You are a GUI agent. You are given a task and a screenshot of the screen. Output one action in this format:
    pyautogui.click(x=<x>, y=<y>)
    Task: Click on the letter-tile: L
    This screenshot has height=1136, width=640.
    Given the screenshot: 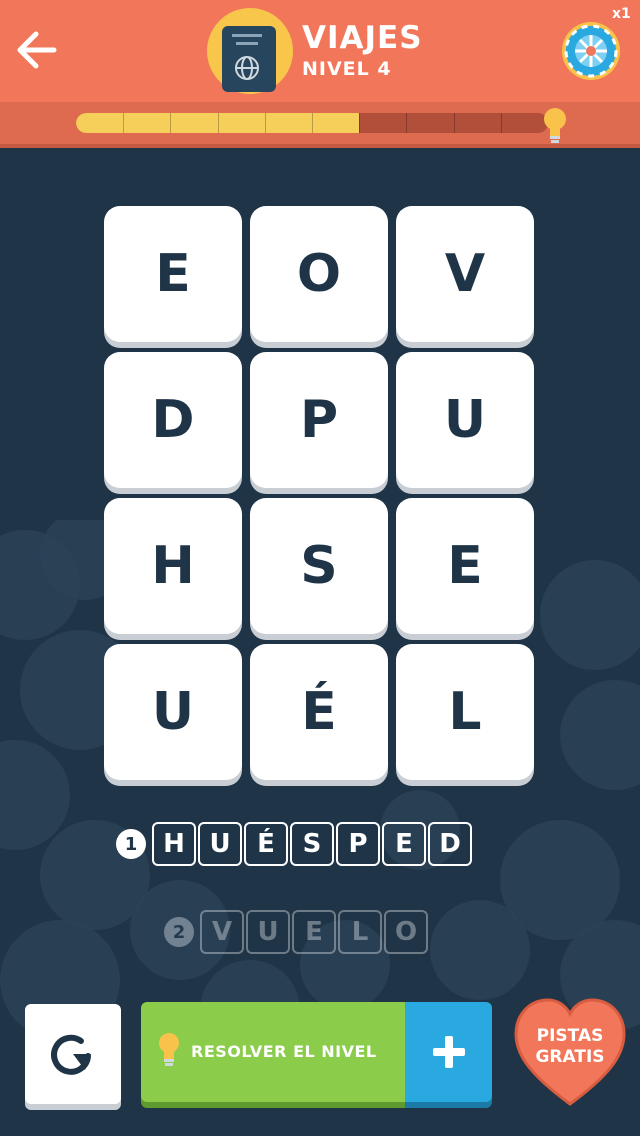 What is the action you would take?
    pyautogui.click(x=465, y=712)
    